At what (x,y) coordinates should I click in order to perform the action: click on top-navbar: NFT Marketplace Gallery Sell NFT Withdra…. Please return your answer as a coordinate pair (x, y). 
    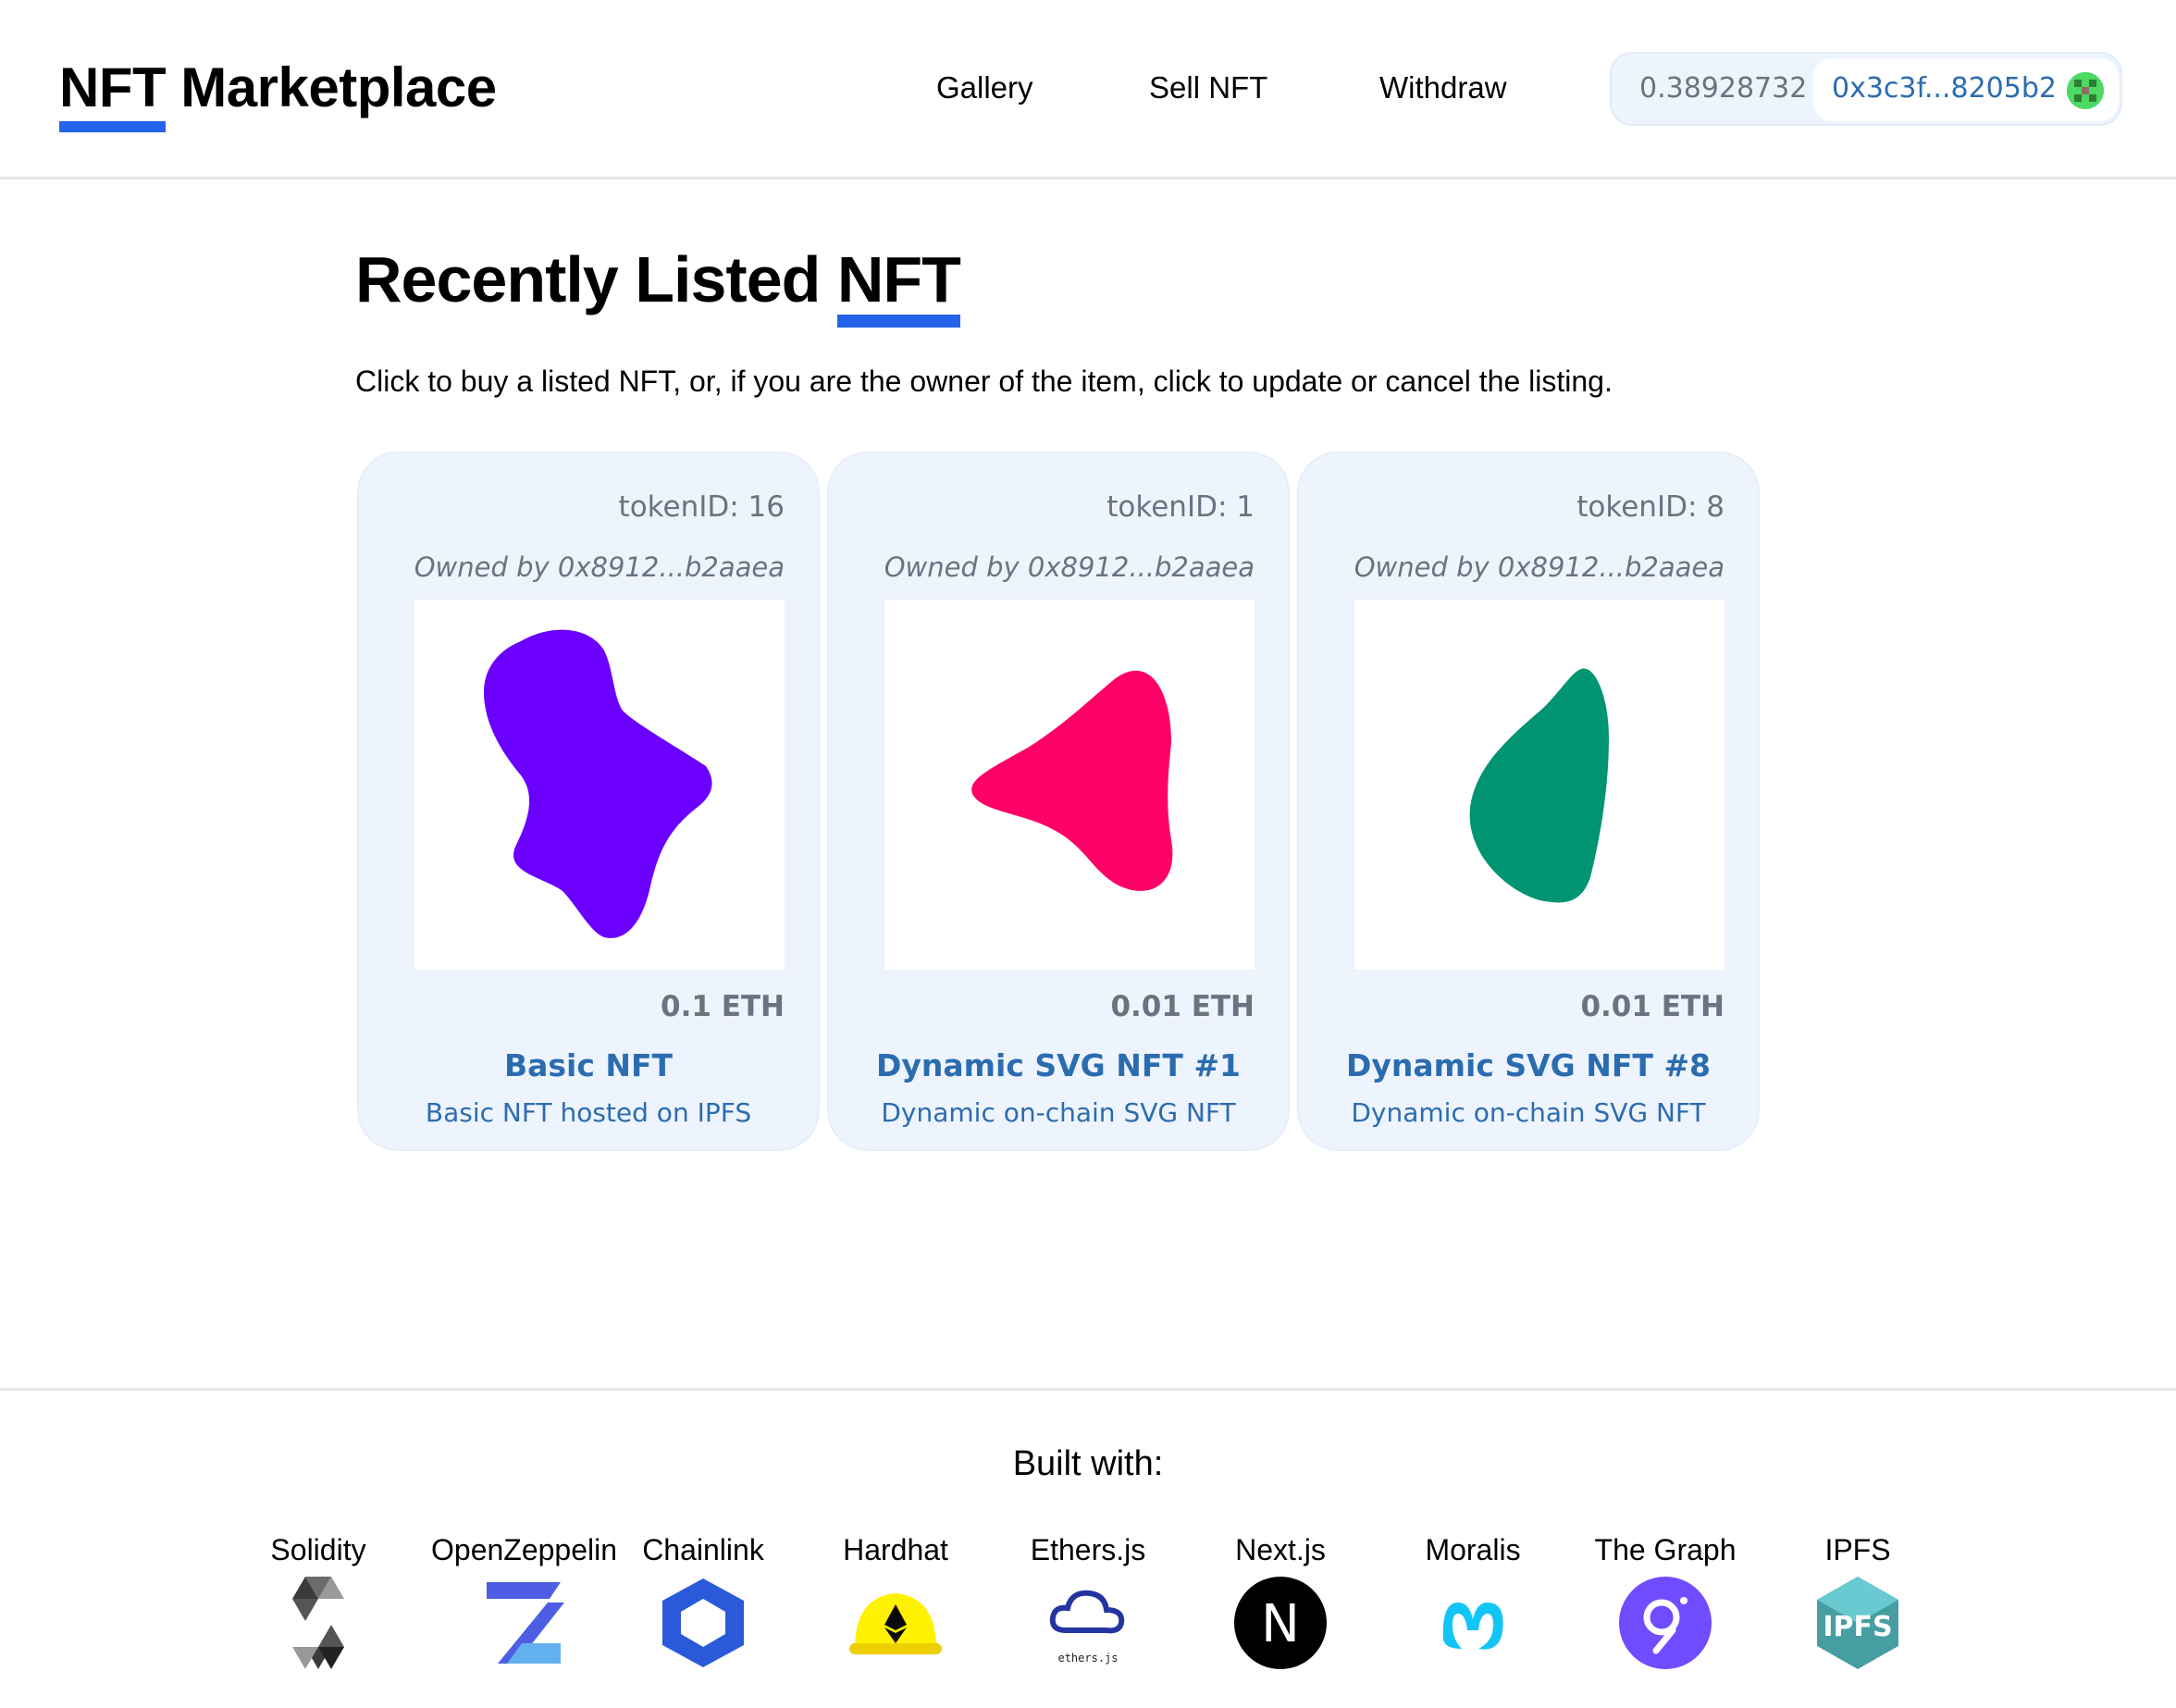
    Looking at the image, I should click on (1088, 89).